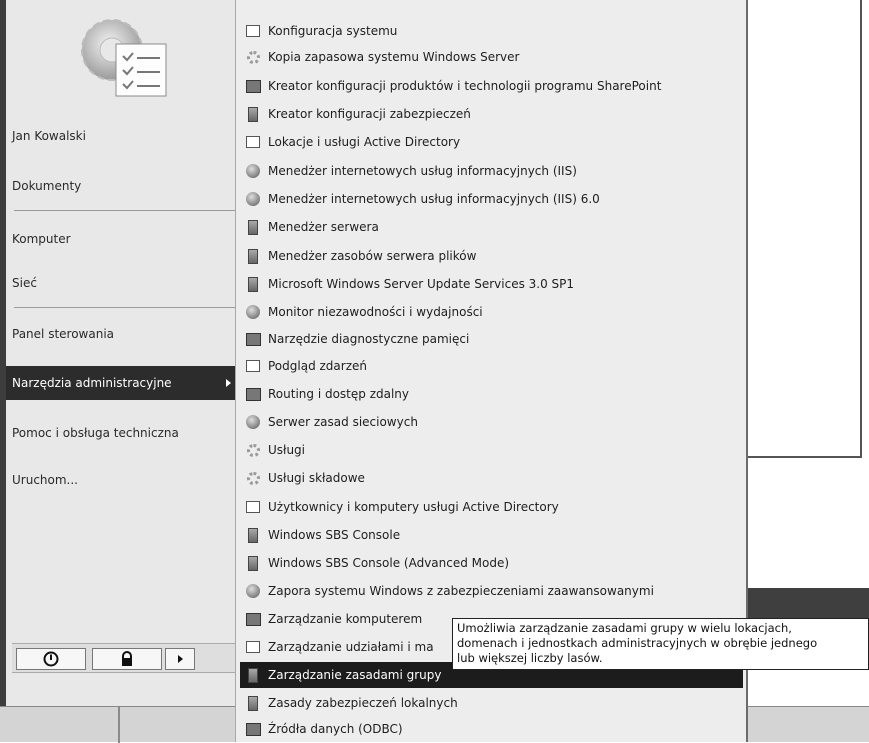 This screenshot has height=743, width=869. What do you see at coordinates (333, 31) in the screenshot?
I see `submenu-item-label: Konfiguracja systemu` at bounding box center [333, 31].